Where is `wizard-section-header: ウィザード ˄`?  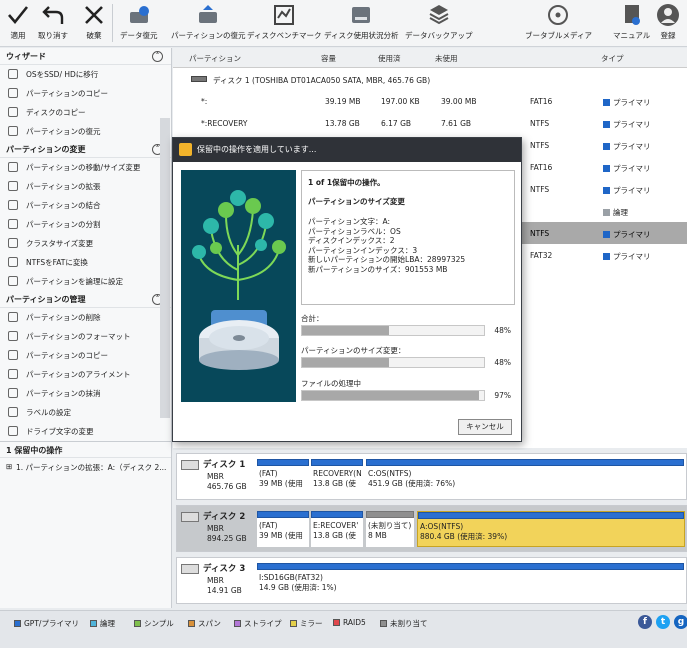
wizard-section-header: ウィザード ˄ is located at coordinates (85, 56).